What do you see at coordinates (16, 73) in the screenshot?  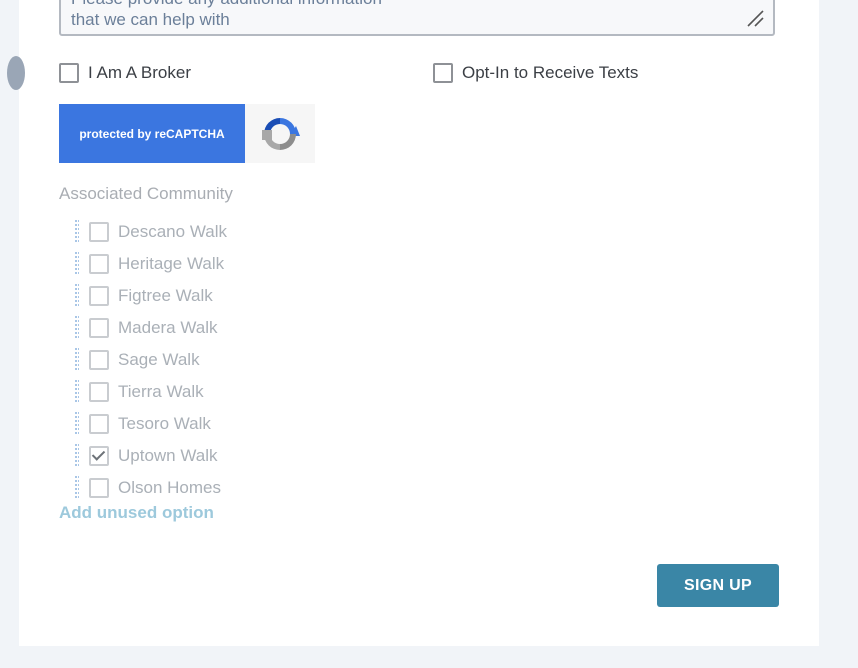 I see `side-dot` at bounding box center [16, 73].